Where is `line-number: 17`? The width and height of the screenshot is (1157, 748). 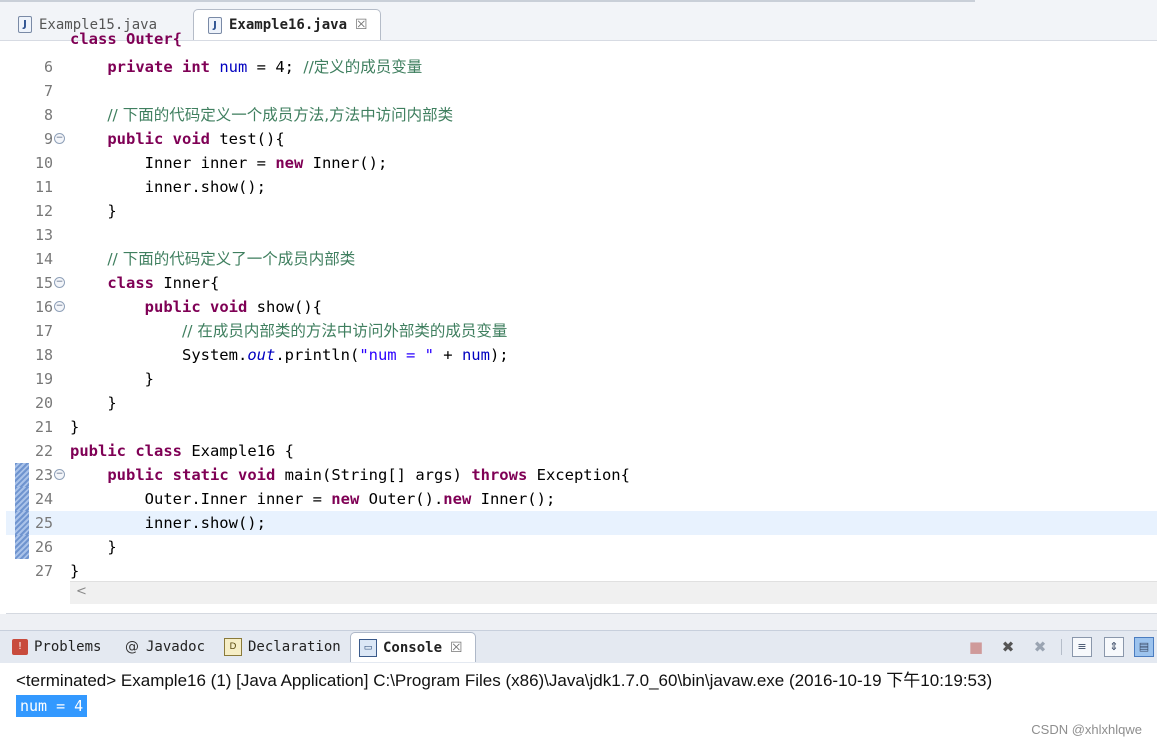
line-number: 17 is located at coordinates (43, 331).